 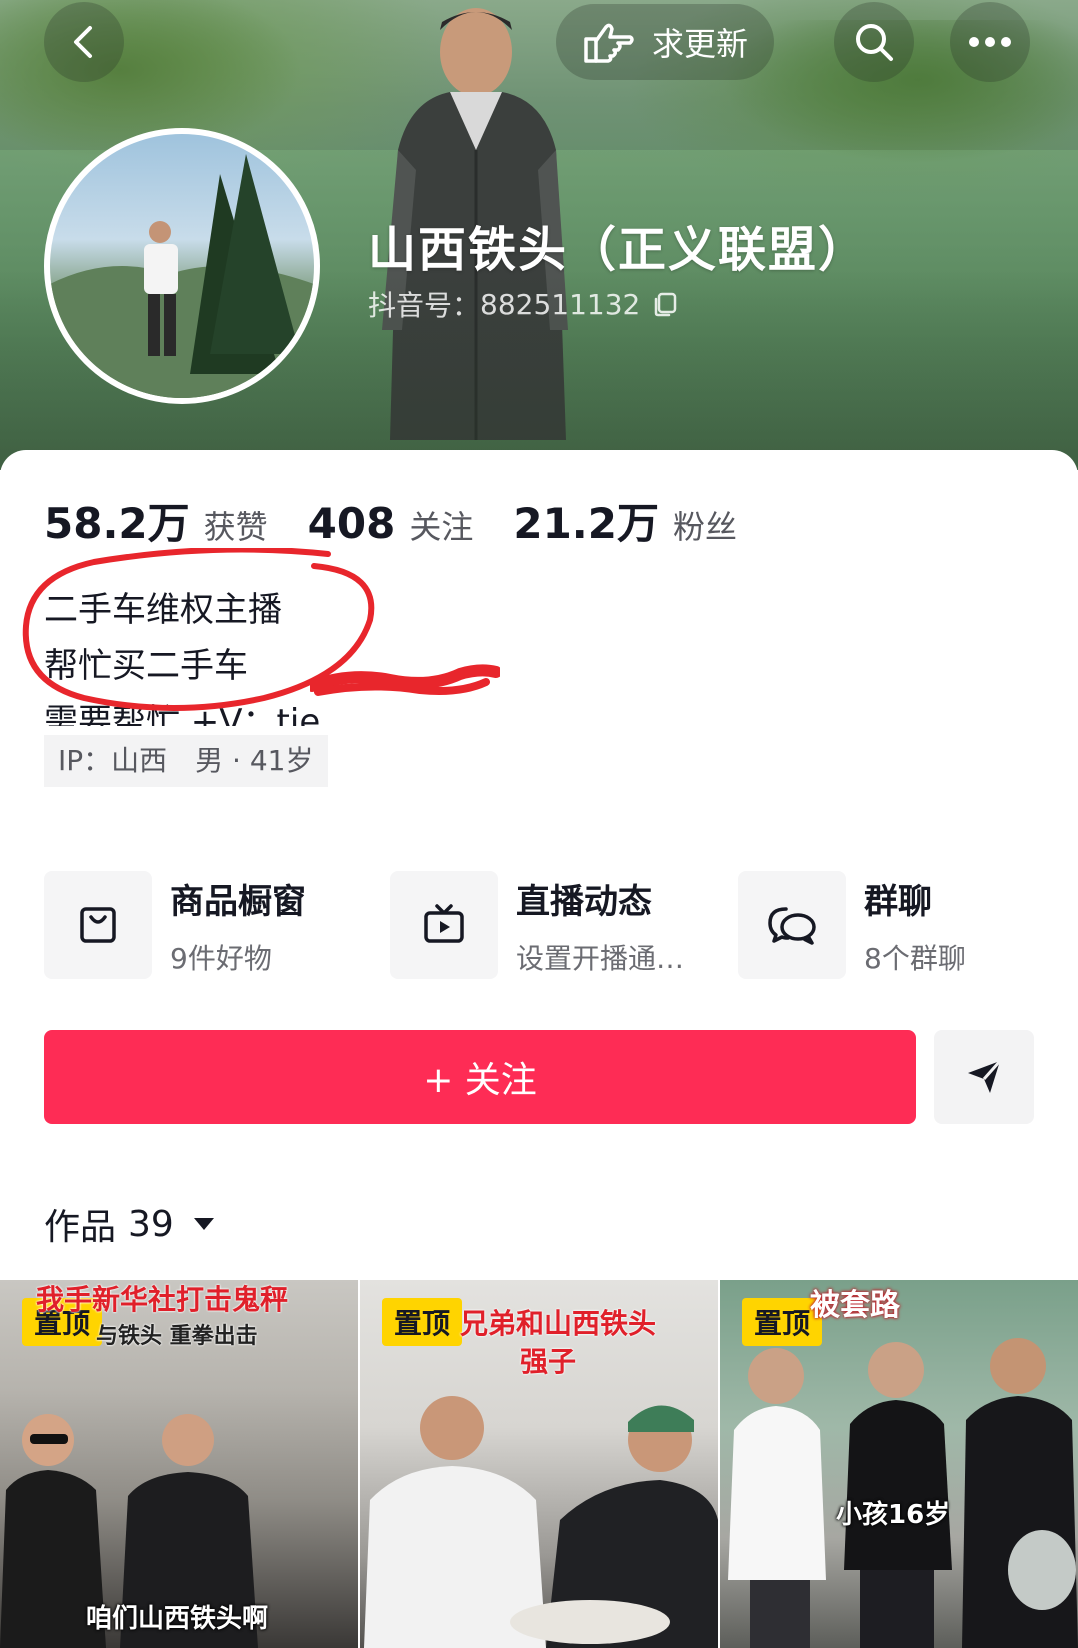 What do you see at coordinates (182, 276) in the screenshot?
I see `avatar-photo` at bounding box center [182, 276].